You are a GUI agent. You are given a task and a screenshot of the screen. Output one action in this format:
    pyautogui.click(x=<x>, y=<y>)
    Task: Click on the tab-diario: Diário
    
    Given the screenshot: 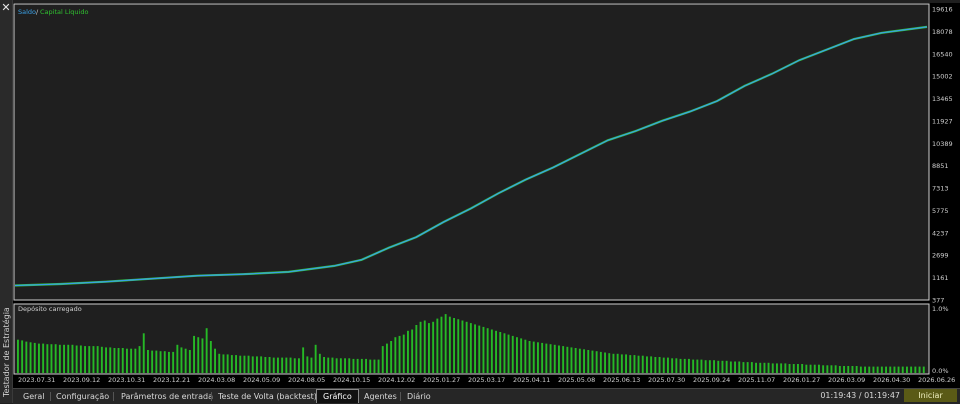 What is the action you would take?
    pyautogui.click(x=419, y=396)
    